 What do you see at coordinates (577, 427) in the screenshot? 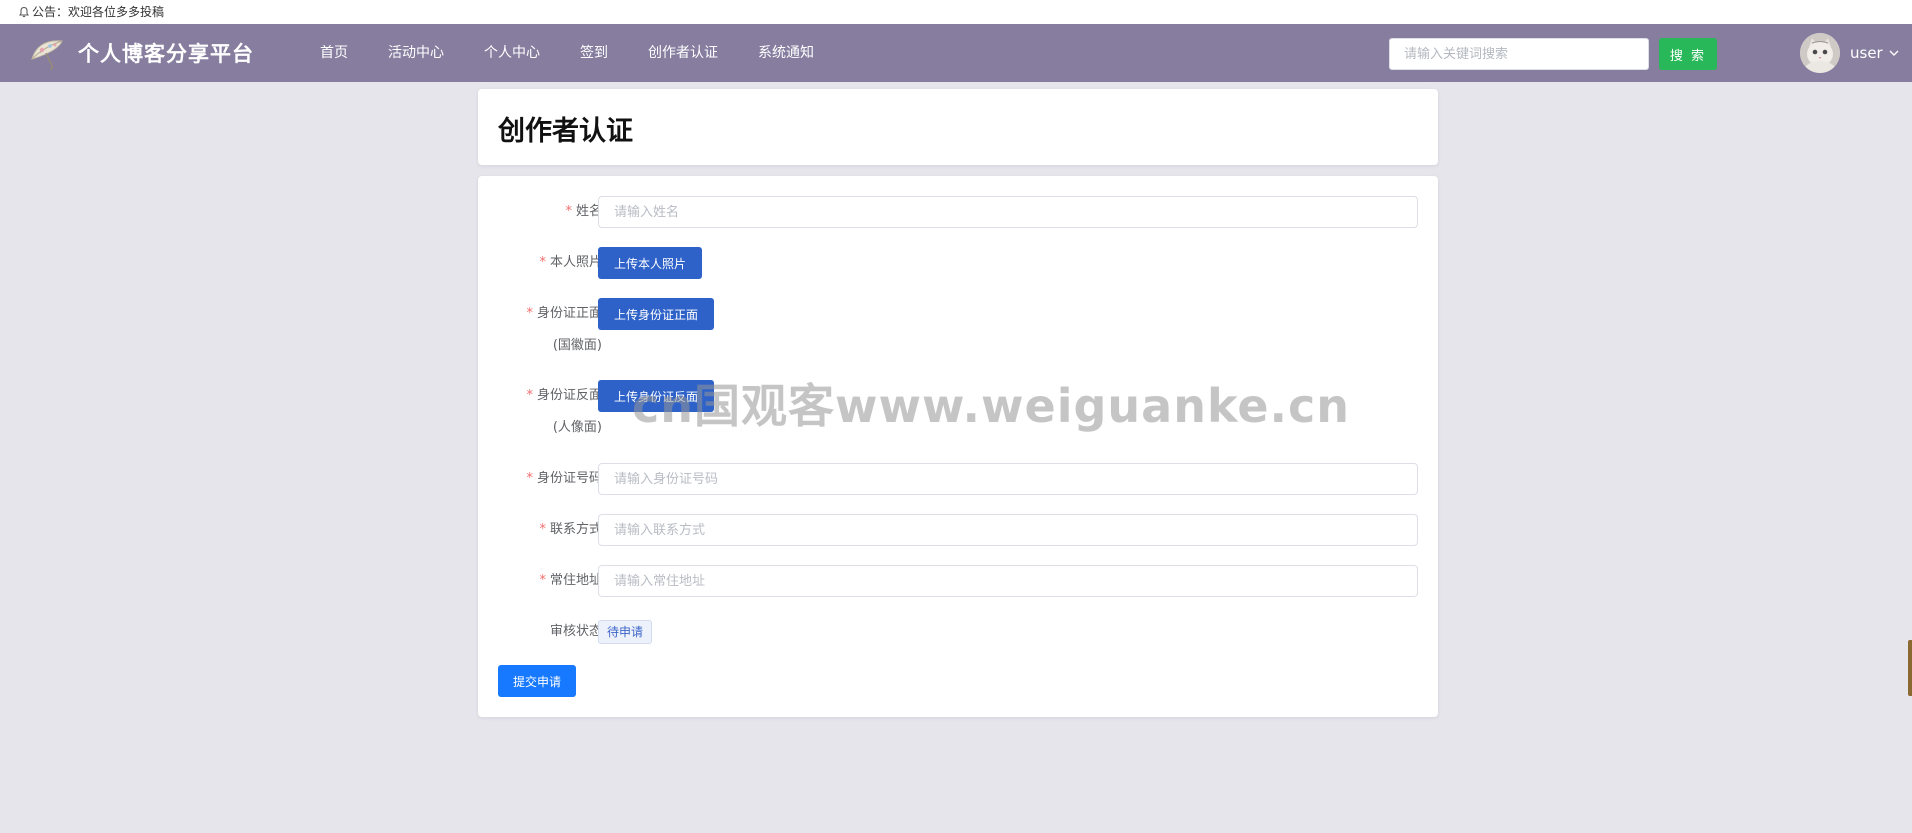
I see `id-back-label-sub: (人像面)` at bounding box center [577, 427].